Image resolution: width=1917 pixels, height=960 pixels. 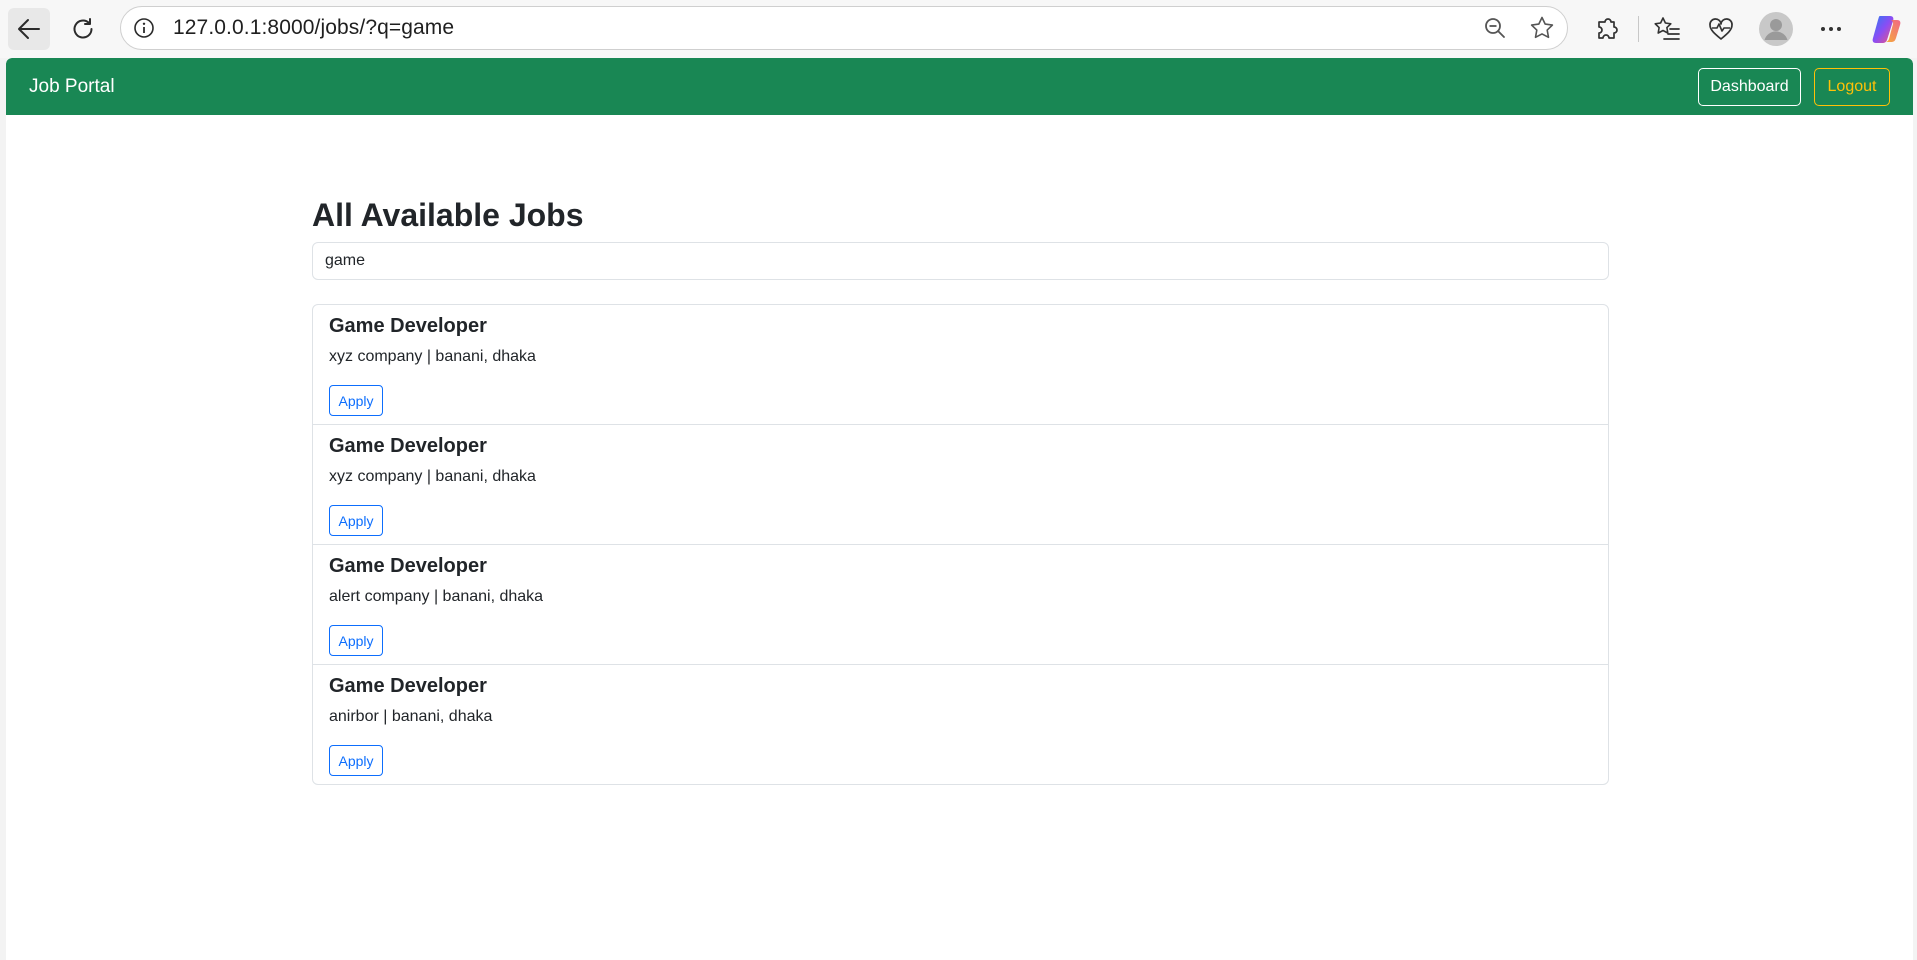 I want to click on toolbar-divider, so click(x=1638, y=29).